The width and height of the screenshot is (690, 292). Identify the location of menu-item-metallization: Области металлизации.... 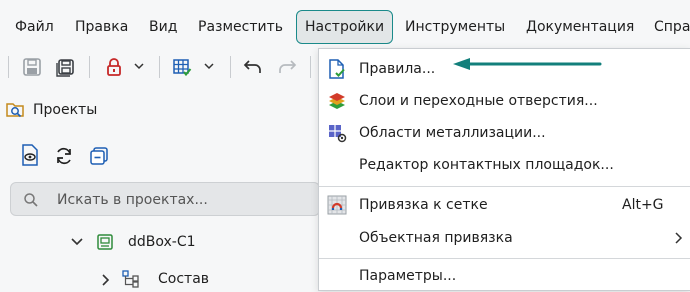
(504, 133).